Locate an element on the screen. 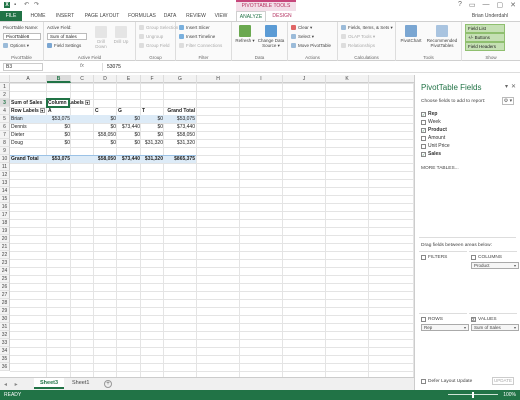 Image resolution: width=520 pixels, height=400 pixels. values-field-dropdown-icon: ▾ is located at coordinates (515, 327).